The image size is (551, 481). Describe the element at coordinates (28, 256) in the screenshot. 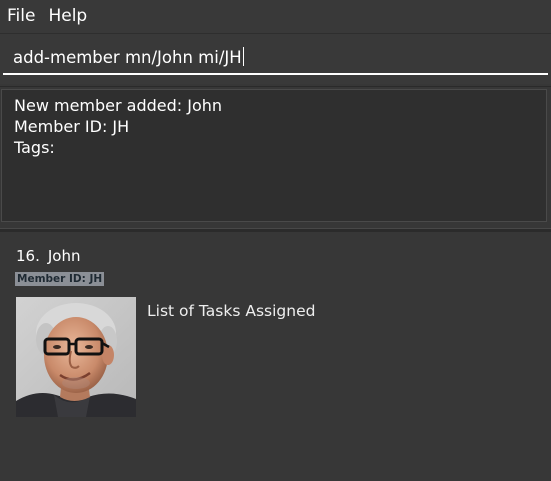

I see `member-index: 16.` at that location.